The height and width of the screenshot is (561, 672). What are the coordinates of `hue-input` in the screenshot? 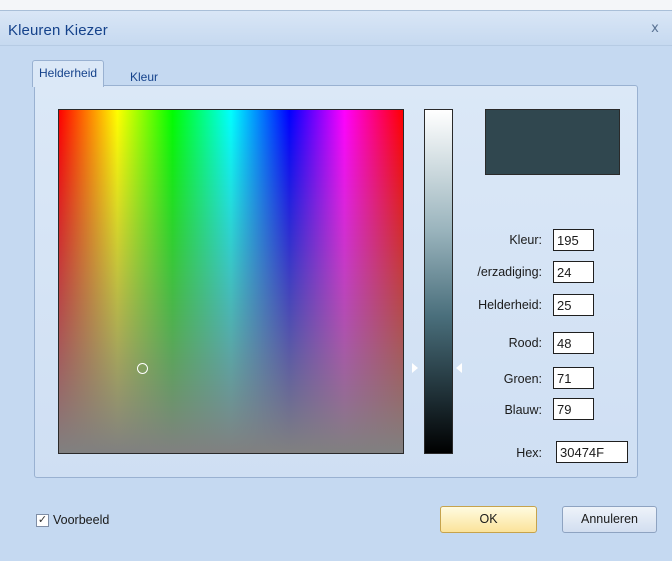 It's located at (573, 240).